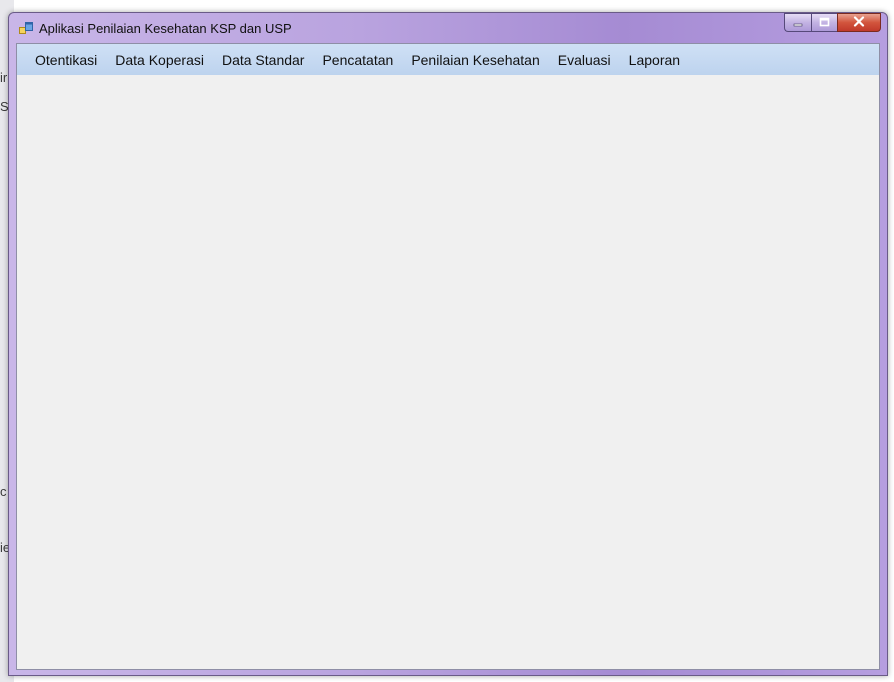 The image size is (894, 682). I want to click on menu-item-penilaian-kesehatan: Penilaian Kesehatan, so click(475, 60).